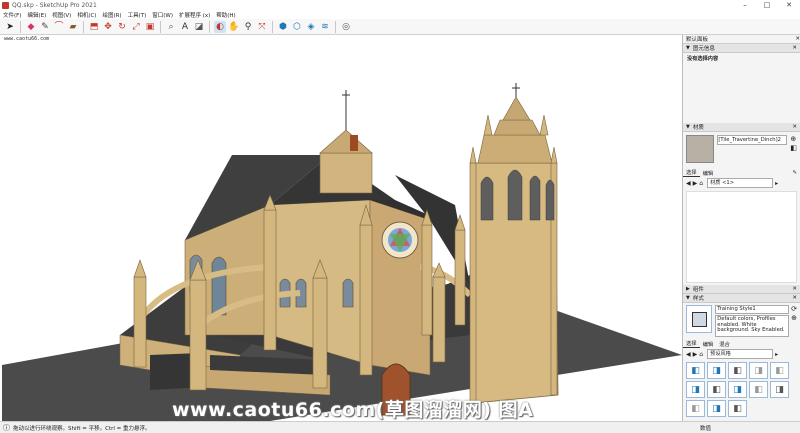 Image resolution: width=800 pixels, height=433 pixels. I want to click on menu-file: 文件(F), so click(12, 15).